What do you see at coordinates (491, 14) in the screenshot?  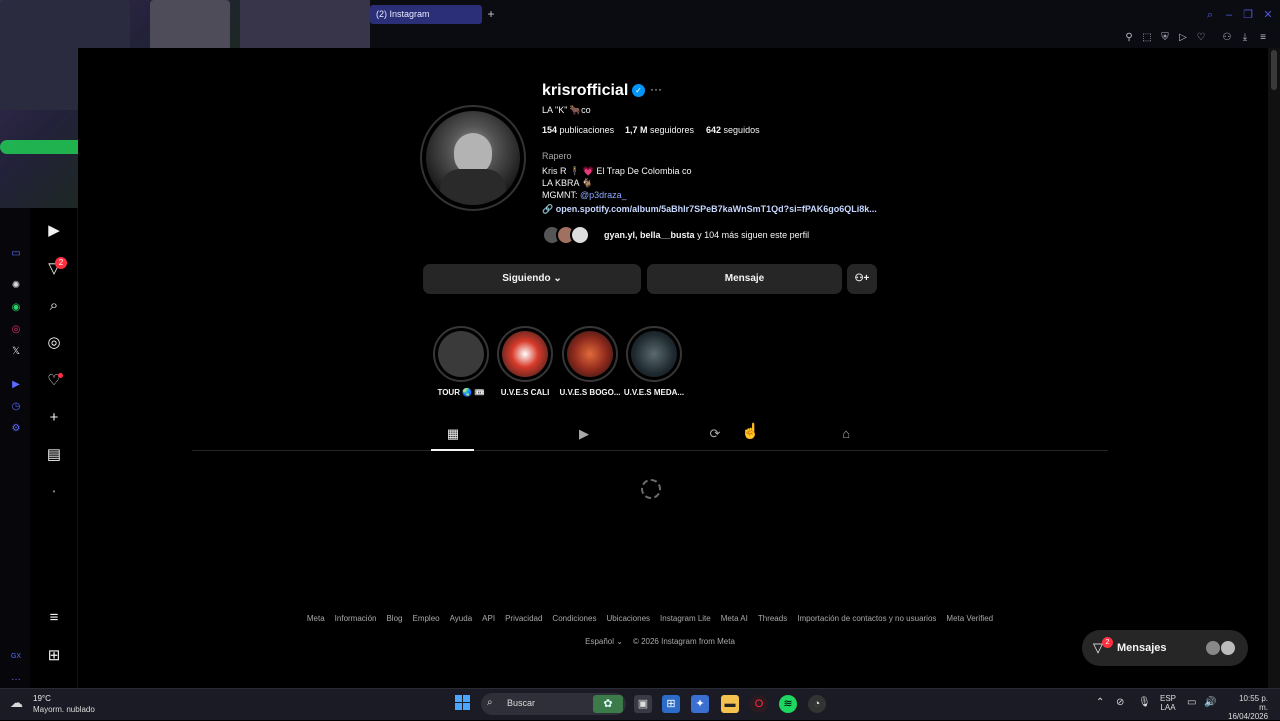 I see `new-tab-button: +` at bounding box center [491, 14].